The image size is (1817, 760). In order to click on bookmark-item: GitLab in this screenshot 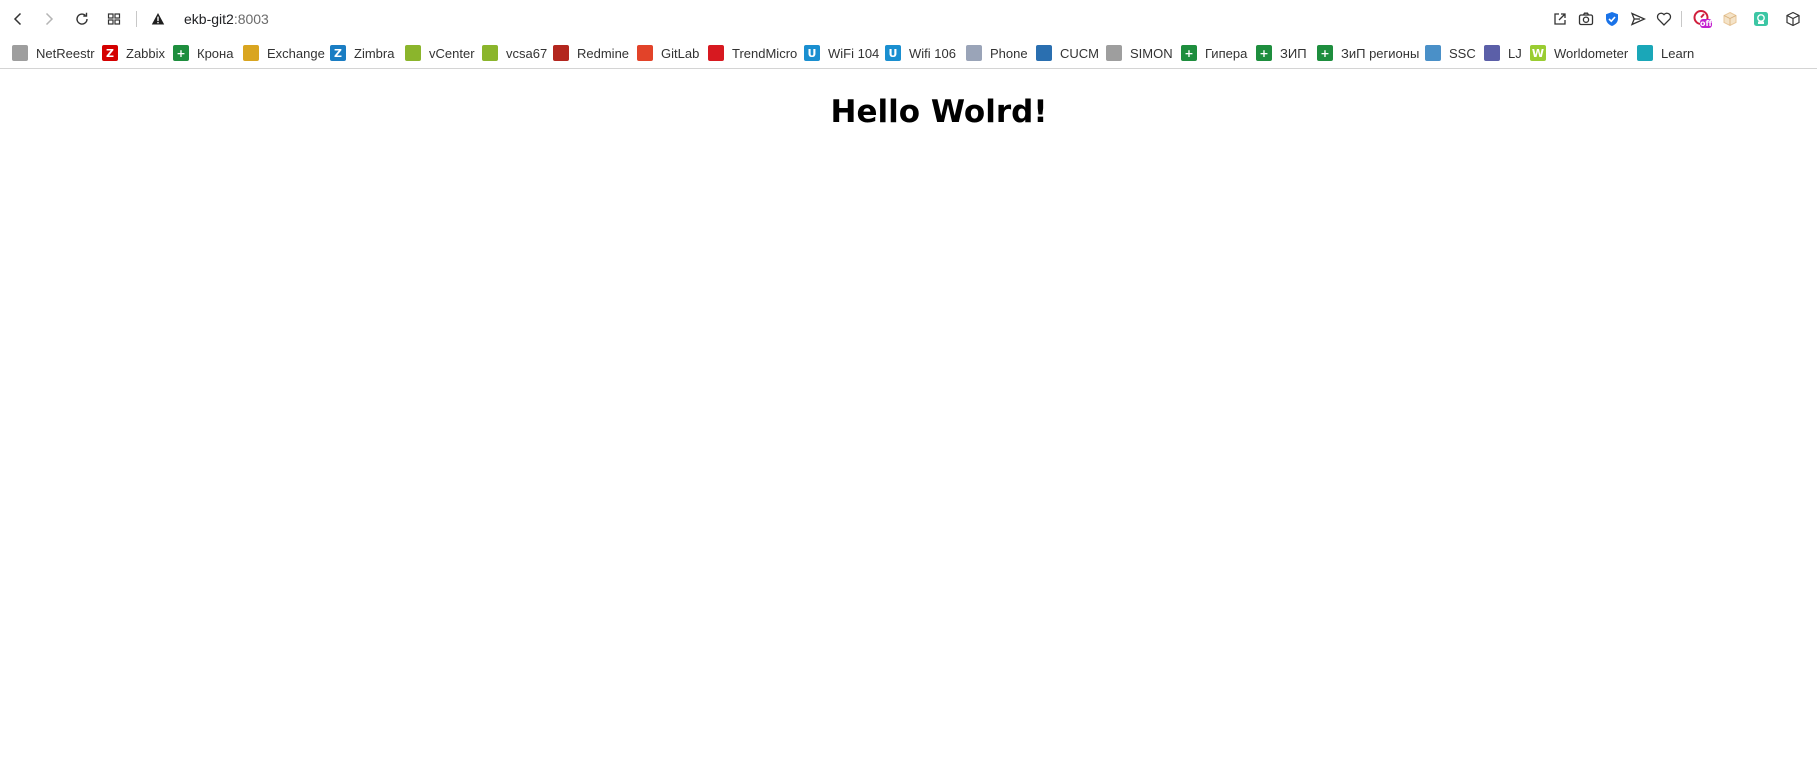, I will do `click(668, 53)`.